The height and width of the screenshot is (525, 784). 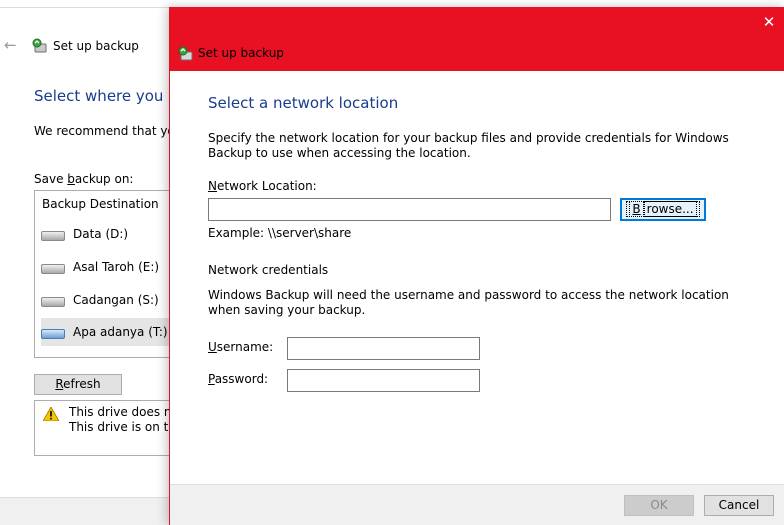 I want to click on username-label: Username:, so click(x=240, y=347).